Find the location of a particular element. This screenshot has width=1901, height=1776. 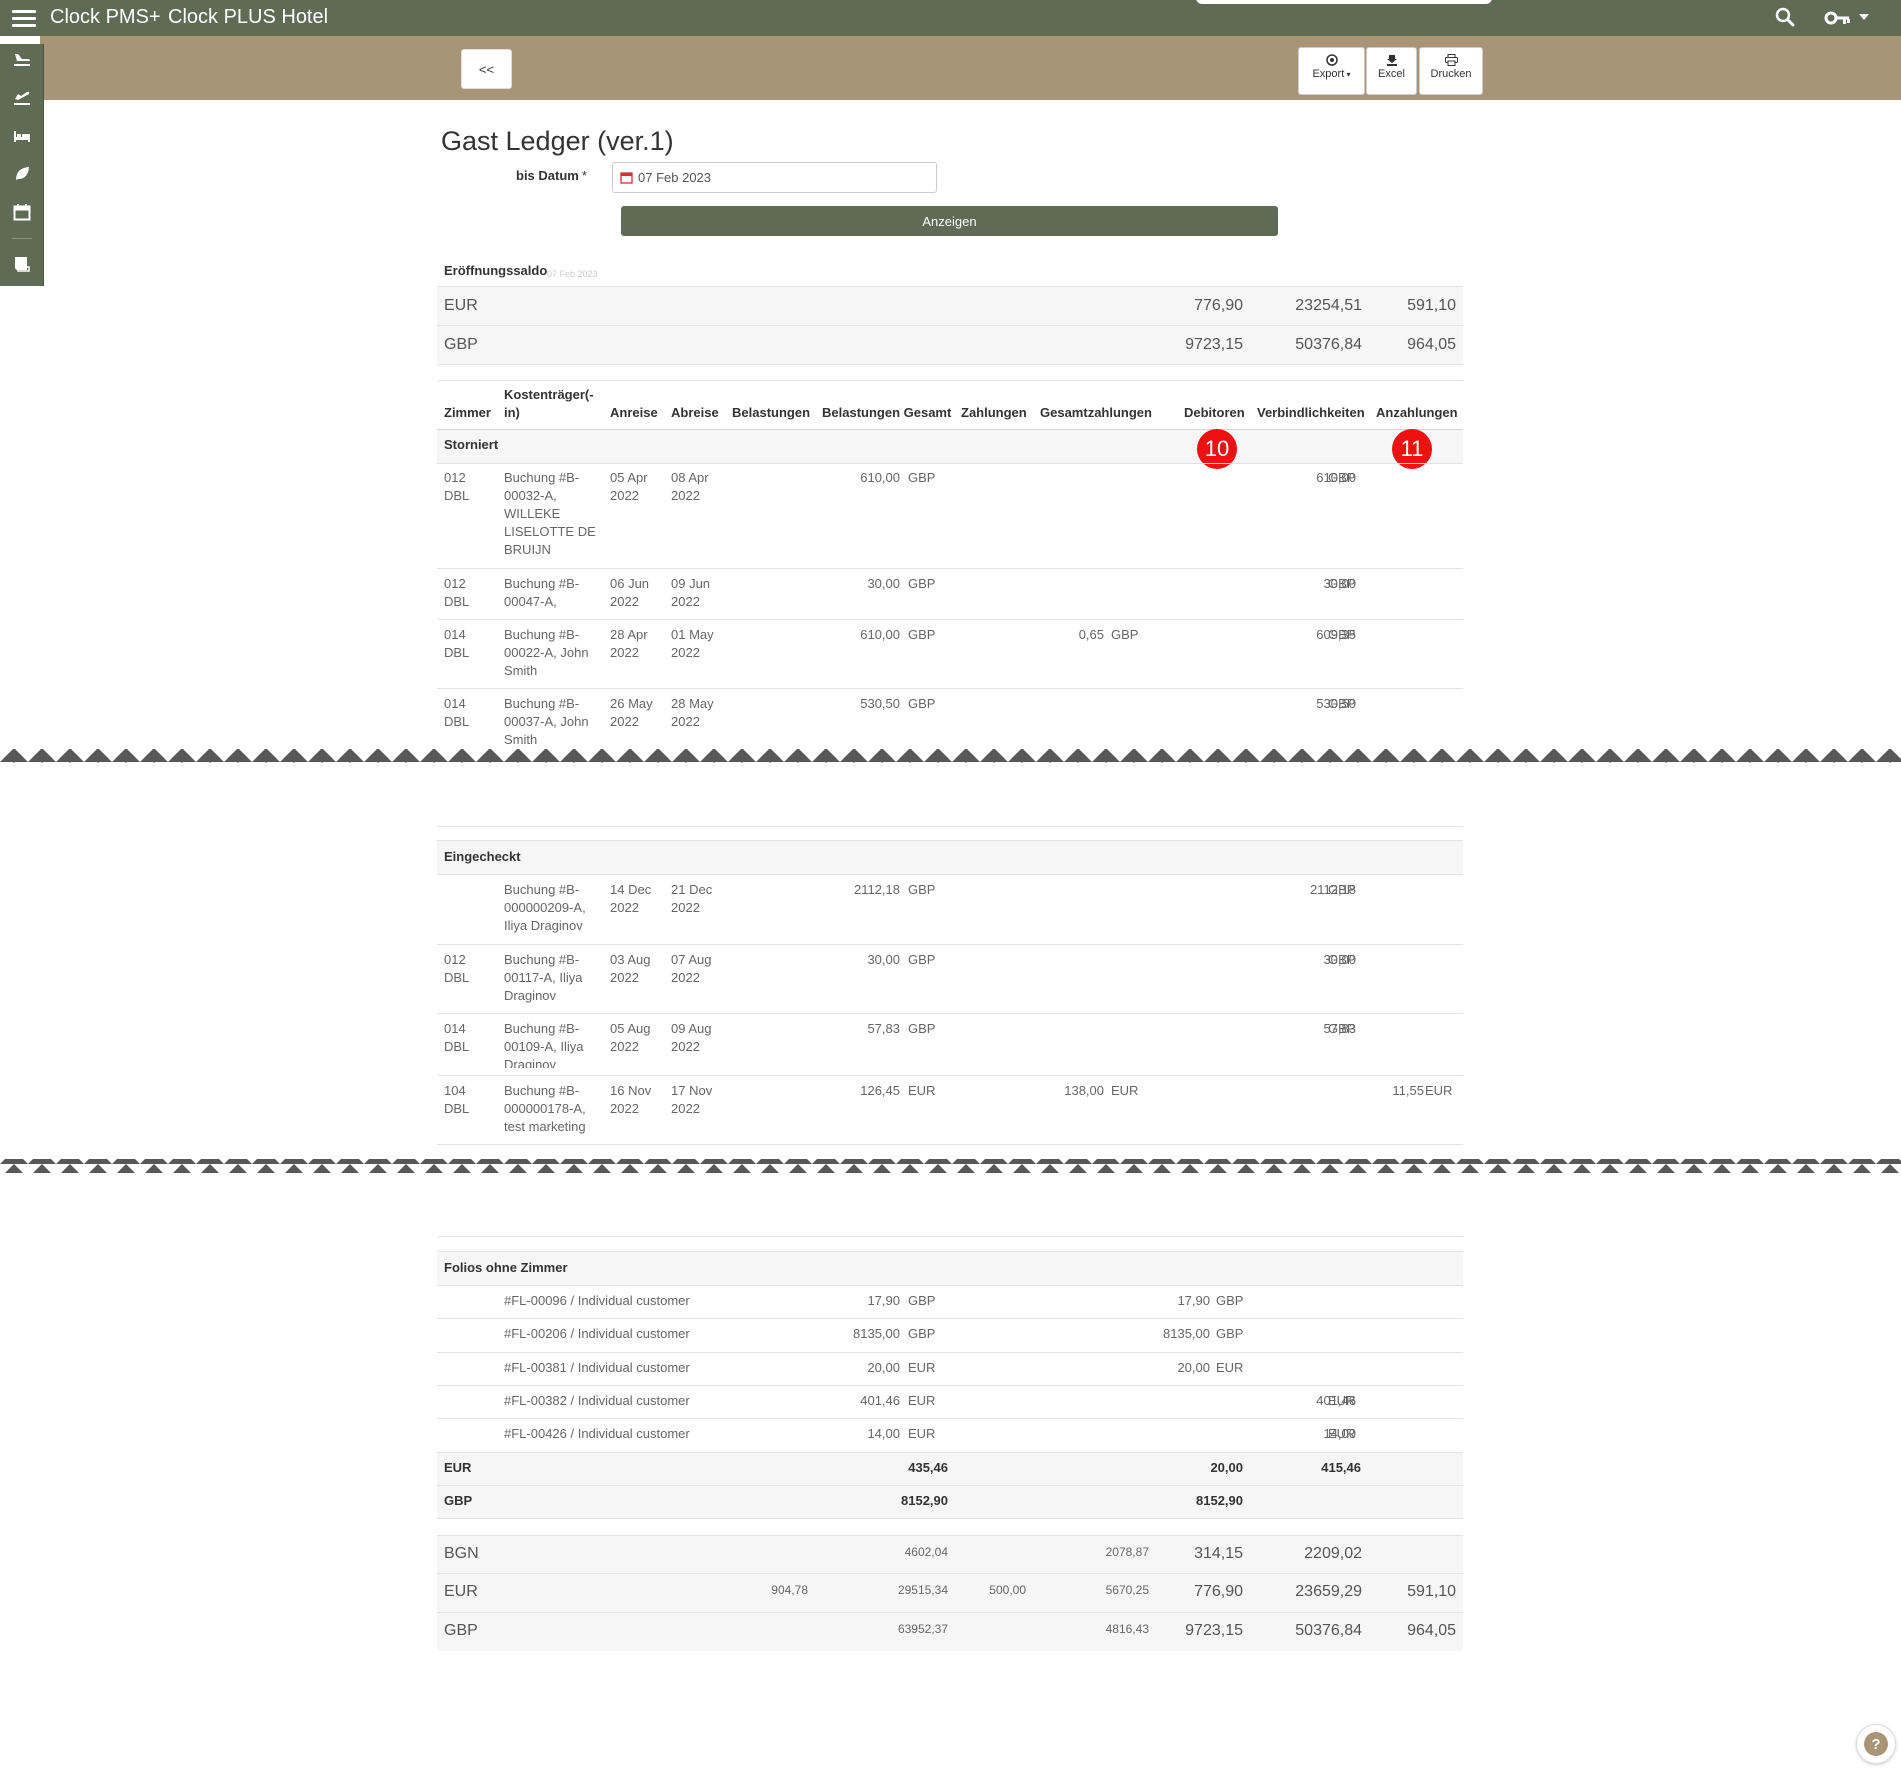

belastungen-gesamt-total: 63952,37 is located at coordinates (922, 1629).